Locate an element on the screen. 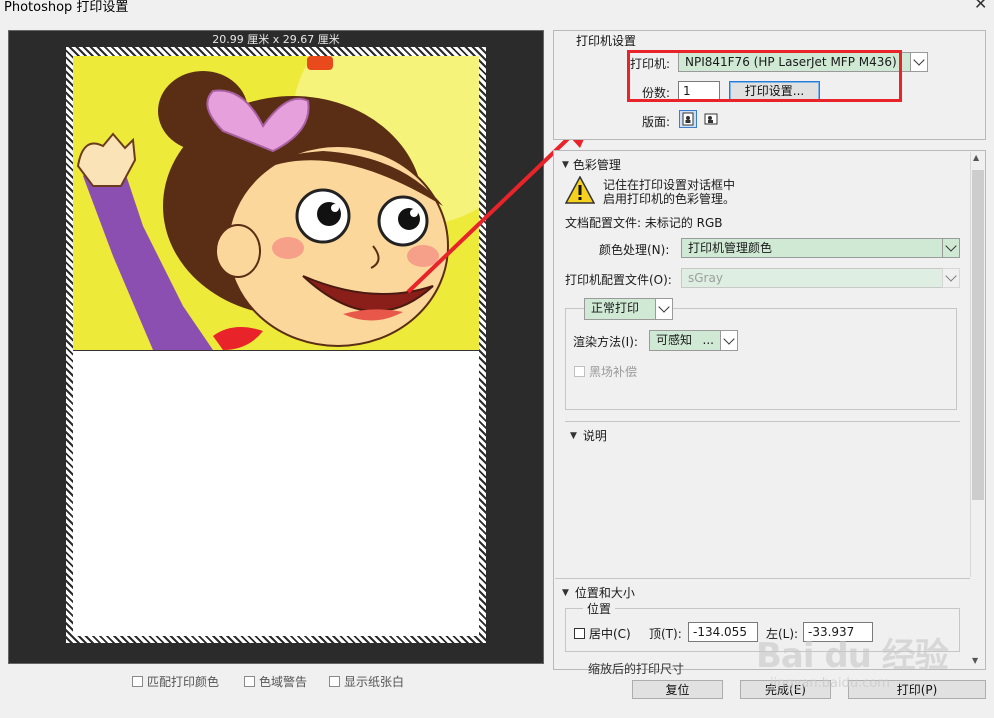  rendering-intent-value: 可感知 is located at coordinates (674, 340).